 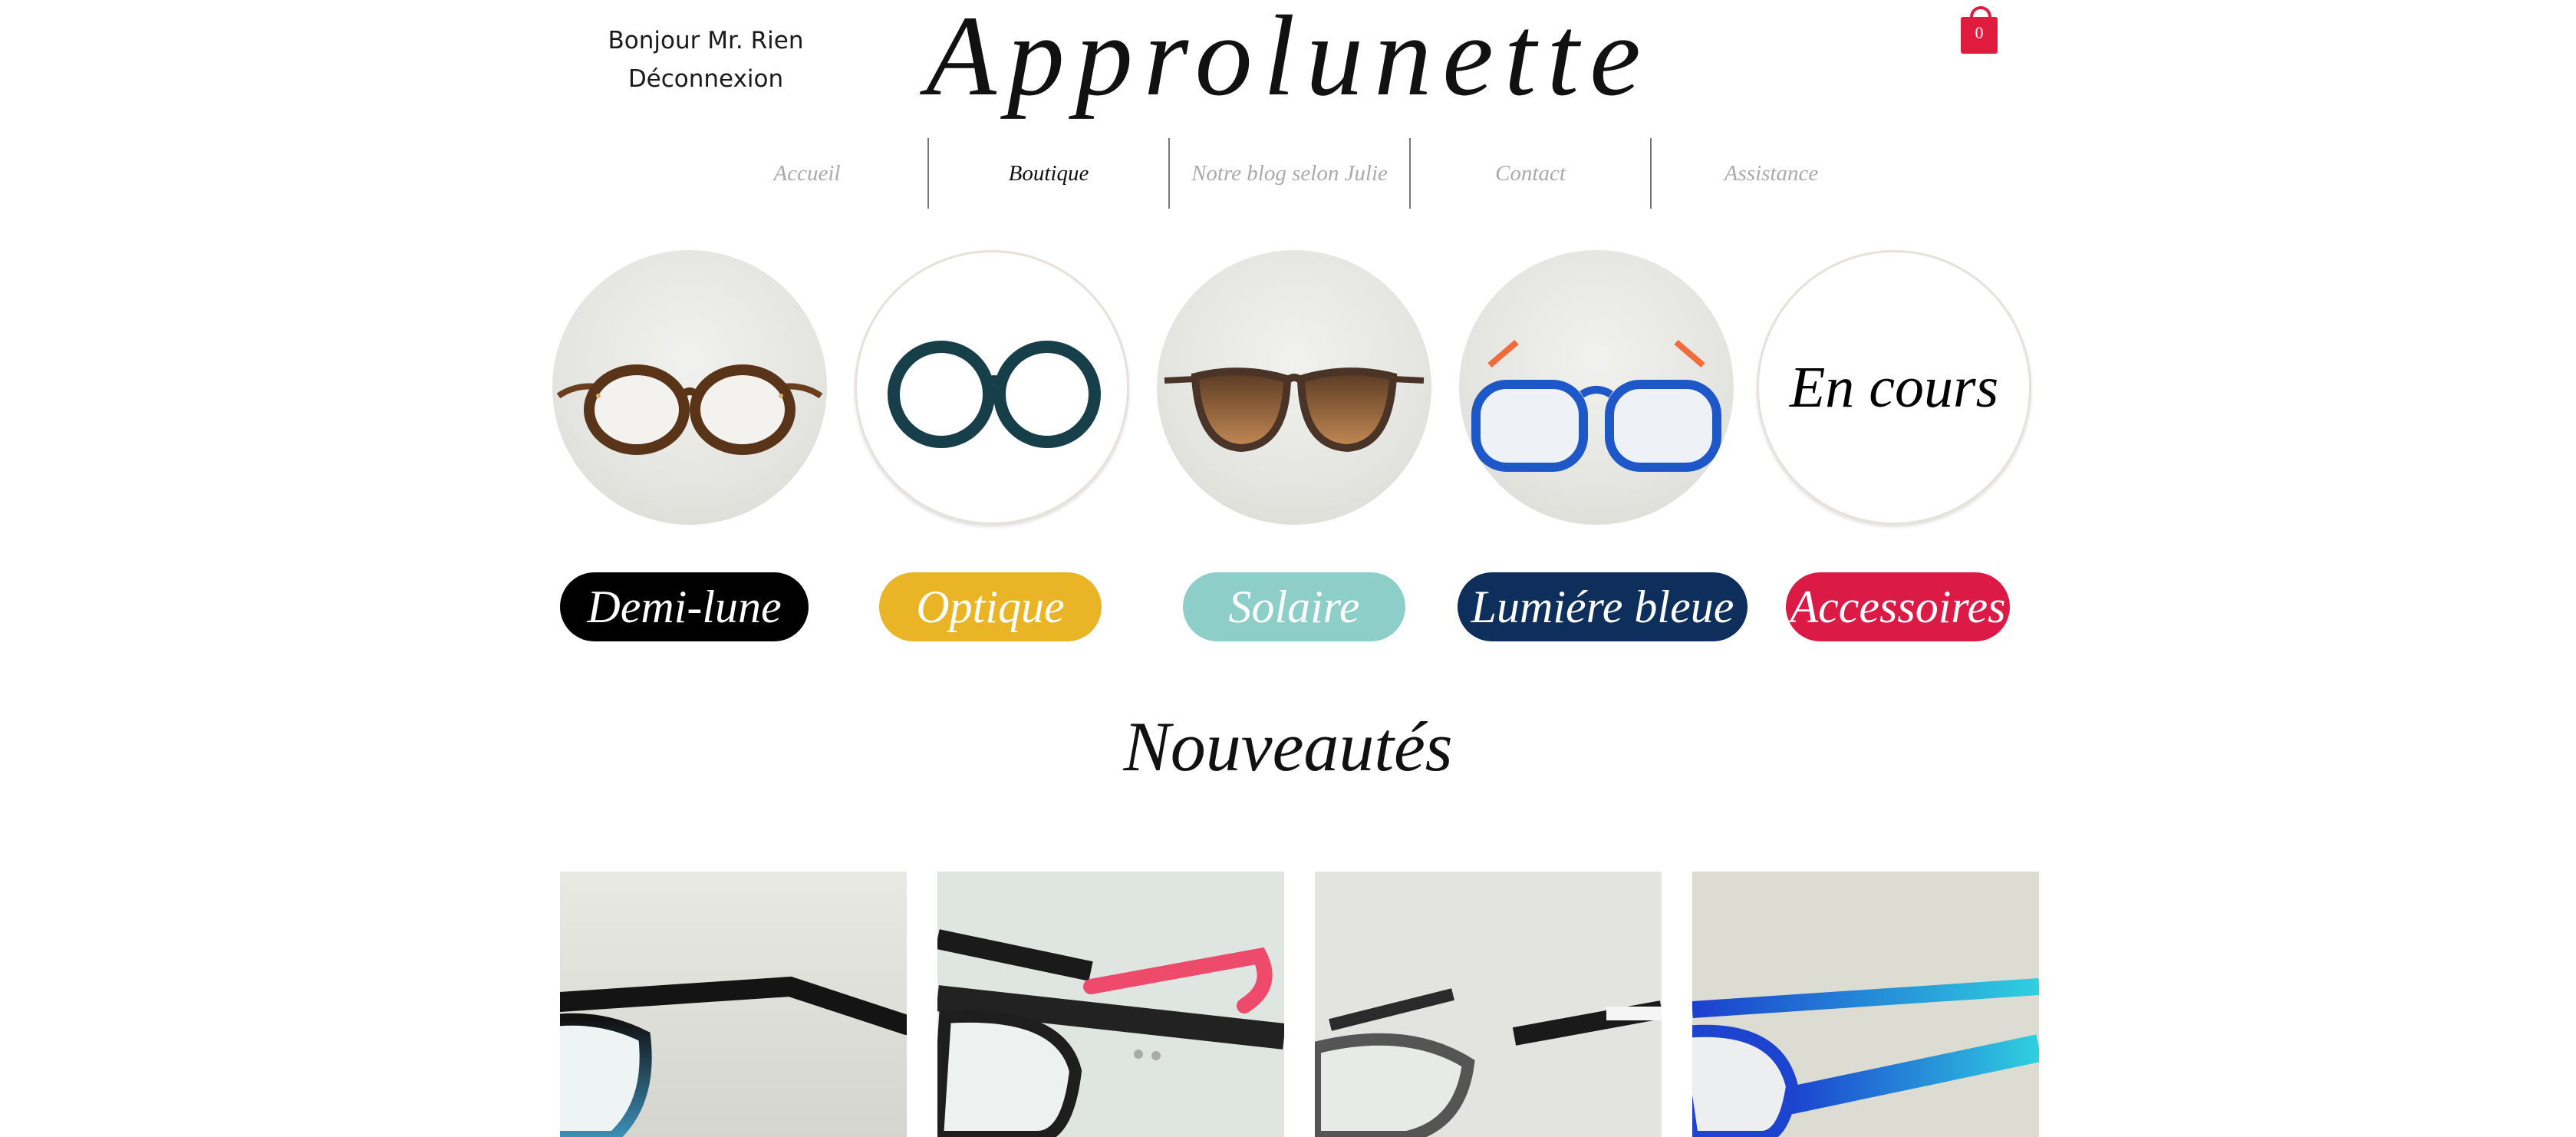 What do you see at coordinates (1770, 173) in the screenshot?
I see `nav-item-assistance: Assistance` at bounding box center [1770, 173].